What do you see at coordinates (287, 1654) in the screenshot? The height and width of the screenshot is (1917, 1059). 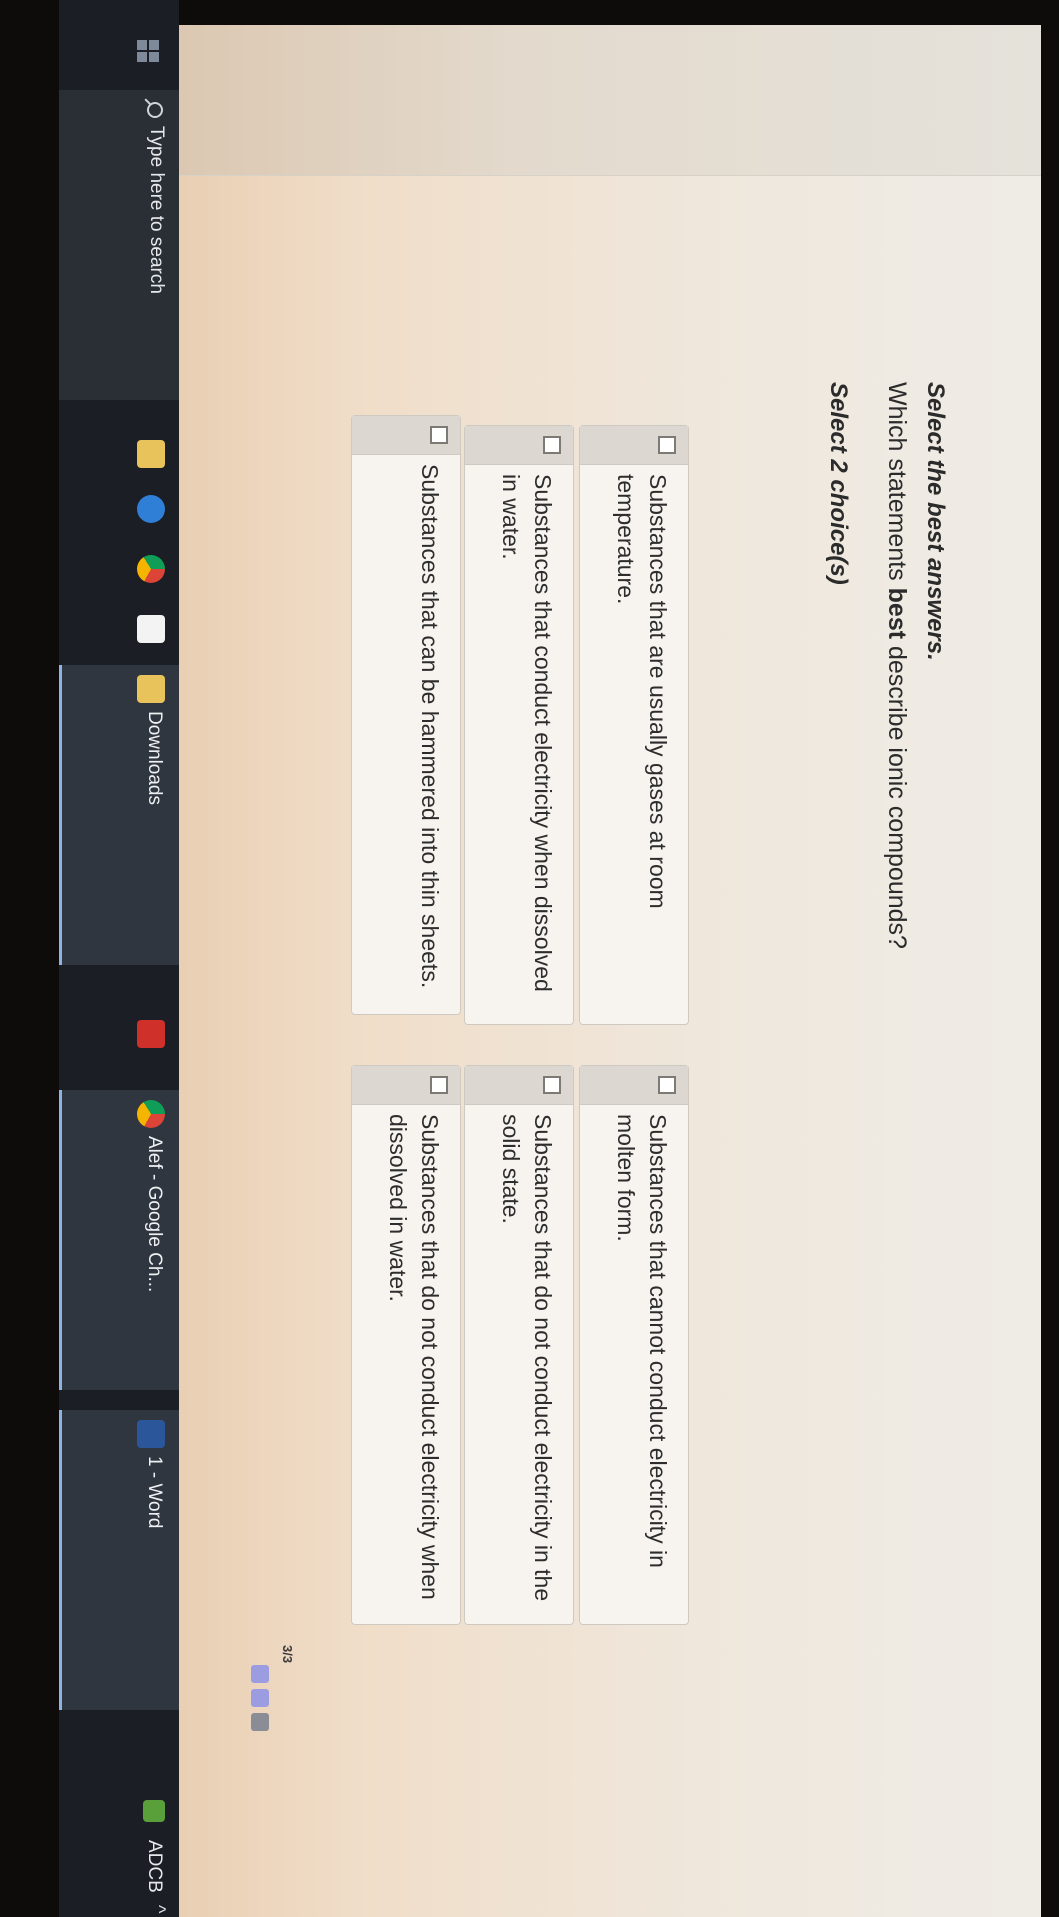 I see `progress-text: 3/3` at bounding box center [287, 1654].